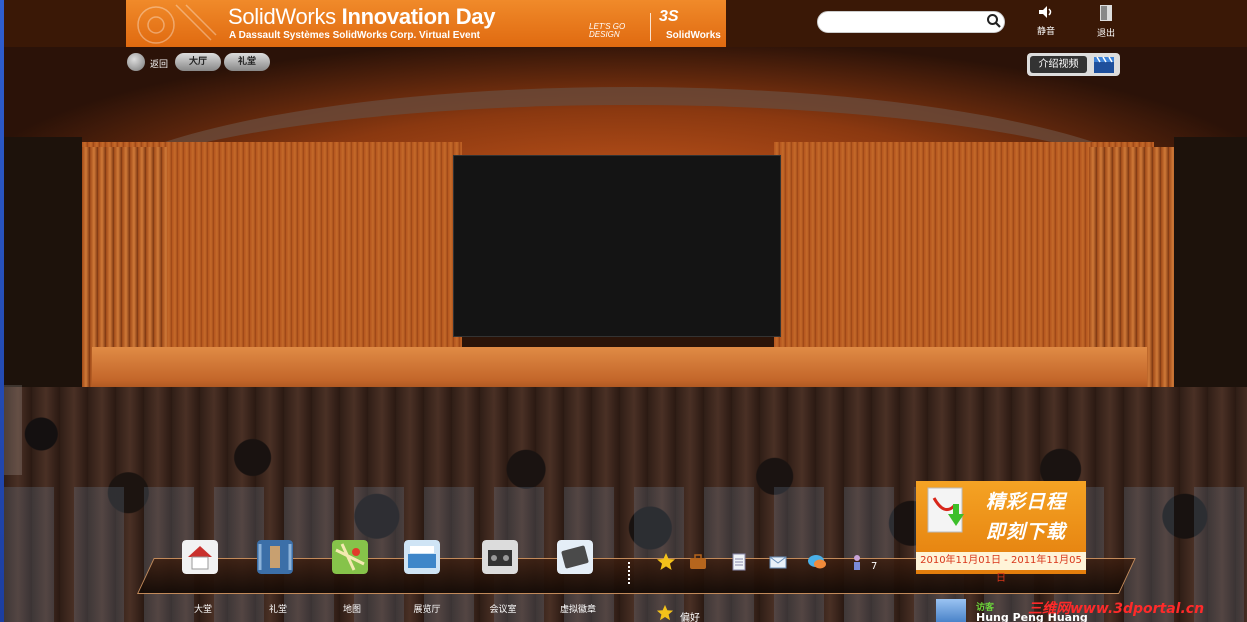 The height and width of the screenshot is (622, 1247). Describe the element at coordinates (159, 63) in the screenshot. I see `back-link: 返回` at that location.